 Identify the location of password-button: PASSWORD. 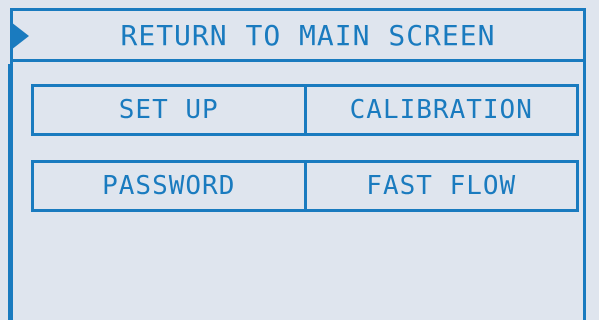
(169, 186).